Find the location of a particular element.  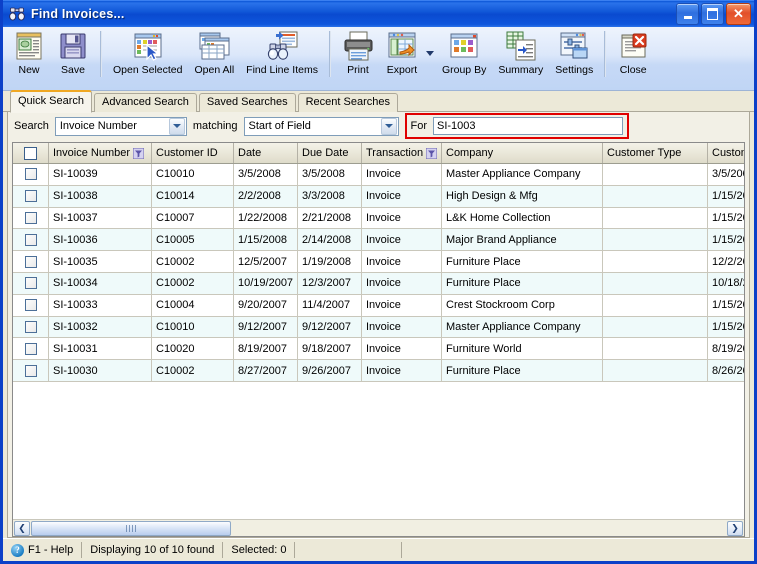

close-button: ✕ is located at coordinates (738, 14).